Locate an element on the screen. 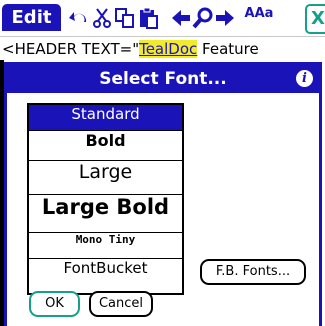 The height and width of the screenshot is (326, 325). doc-highlighted-word: TealDoc is located at coordinates (168, 49).